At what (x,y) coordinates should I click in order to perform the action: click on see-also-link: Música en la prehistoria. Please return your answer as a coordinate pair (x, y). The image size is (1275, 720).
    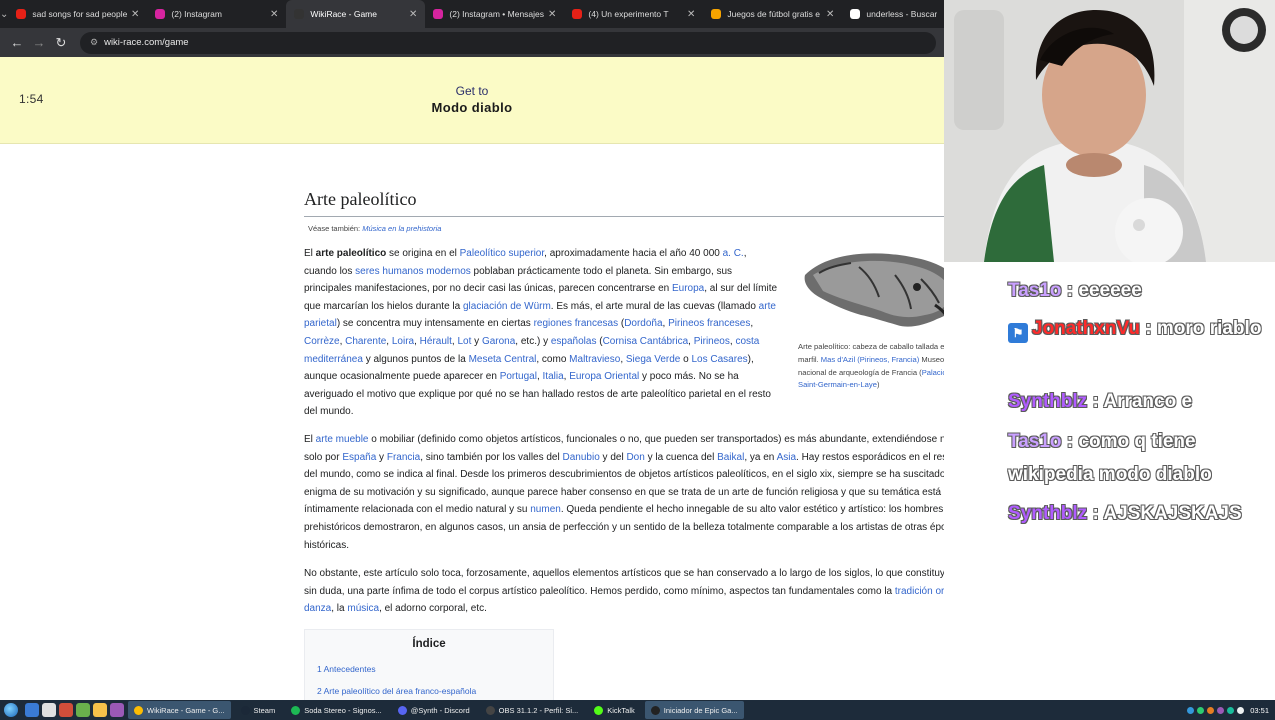
    Looking at the image, I should click on (401, 228).